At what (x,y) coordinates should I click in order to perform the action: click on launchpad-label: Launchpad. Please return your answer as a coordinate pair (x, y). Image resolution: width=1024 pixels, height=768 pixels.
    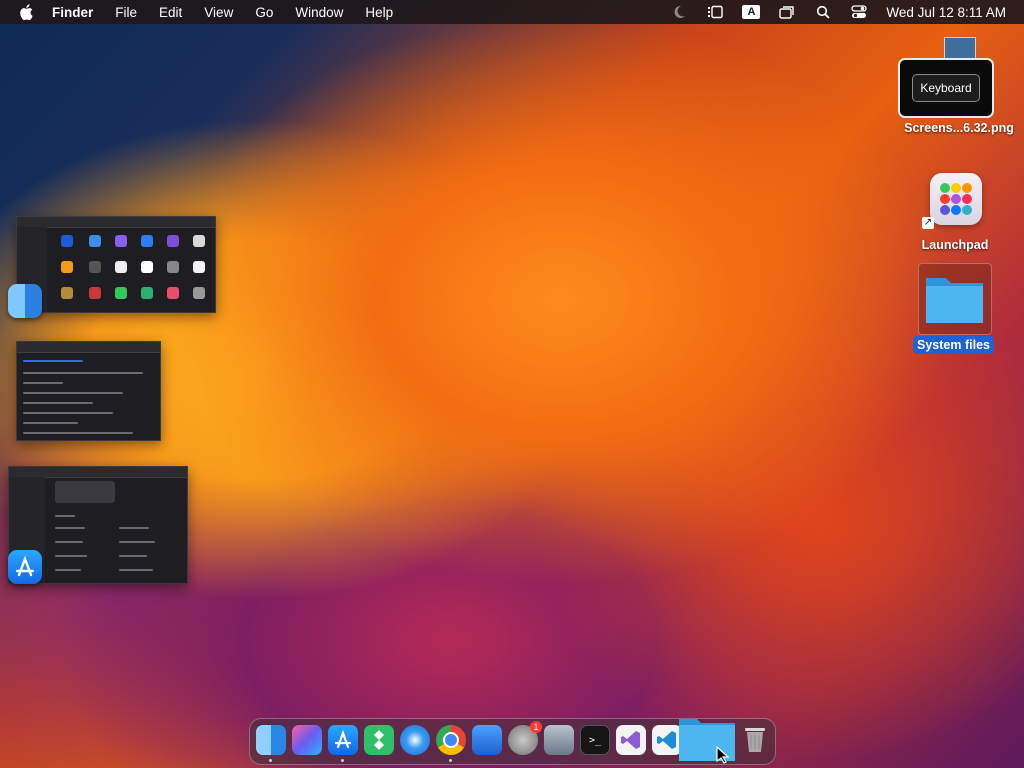
    Looking at the image, I should click on (955, 245).